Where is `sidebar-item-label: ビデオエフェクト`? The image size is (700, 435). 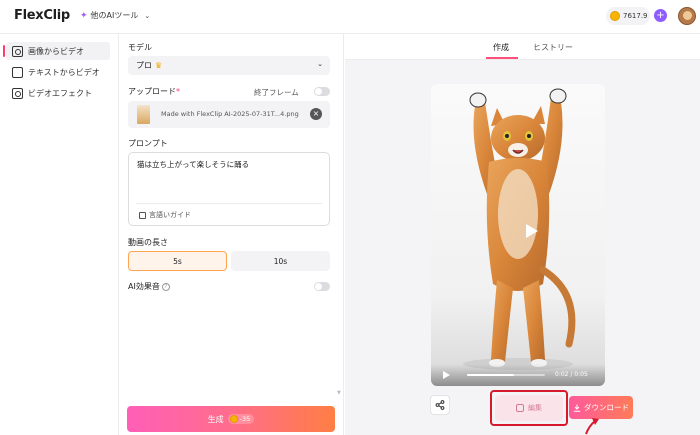
sidebar-item-label: ビデオエフェクト is located at coordinates (60, 93).